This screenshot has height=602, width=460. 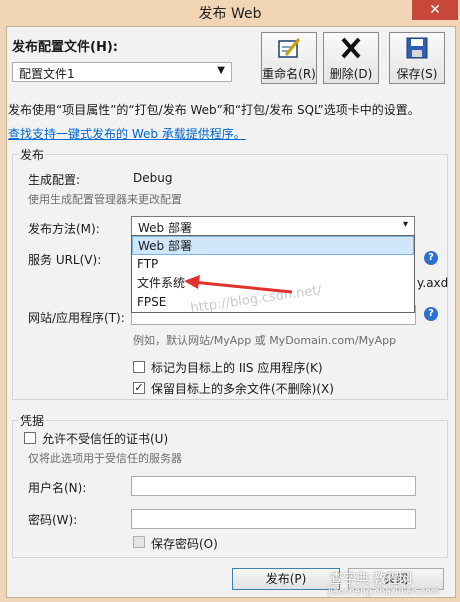 I want to click on password-label: 密码(W):, so click(x=53, y=520).